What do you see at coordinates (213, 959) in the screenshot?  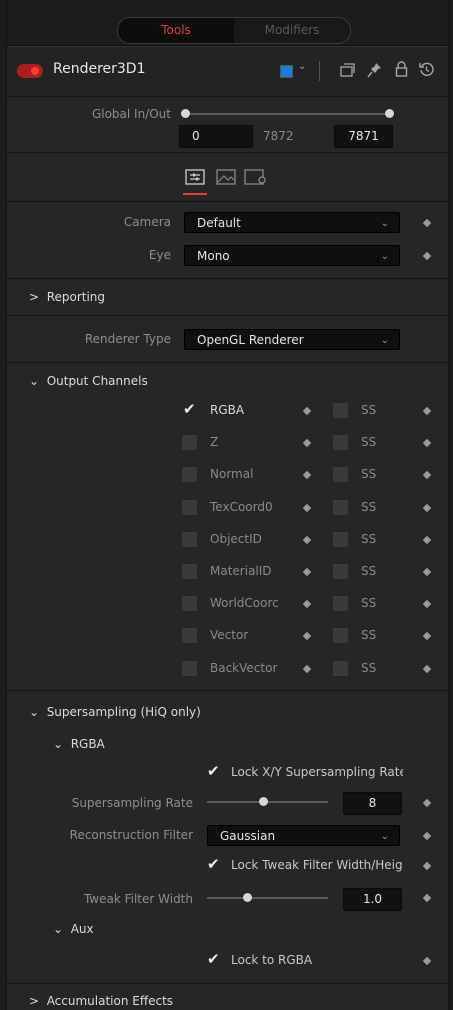 I see `lock-to-rgba-checkbox` at bounding box center [213, 959].